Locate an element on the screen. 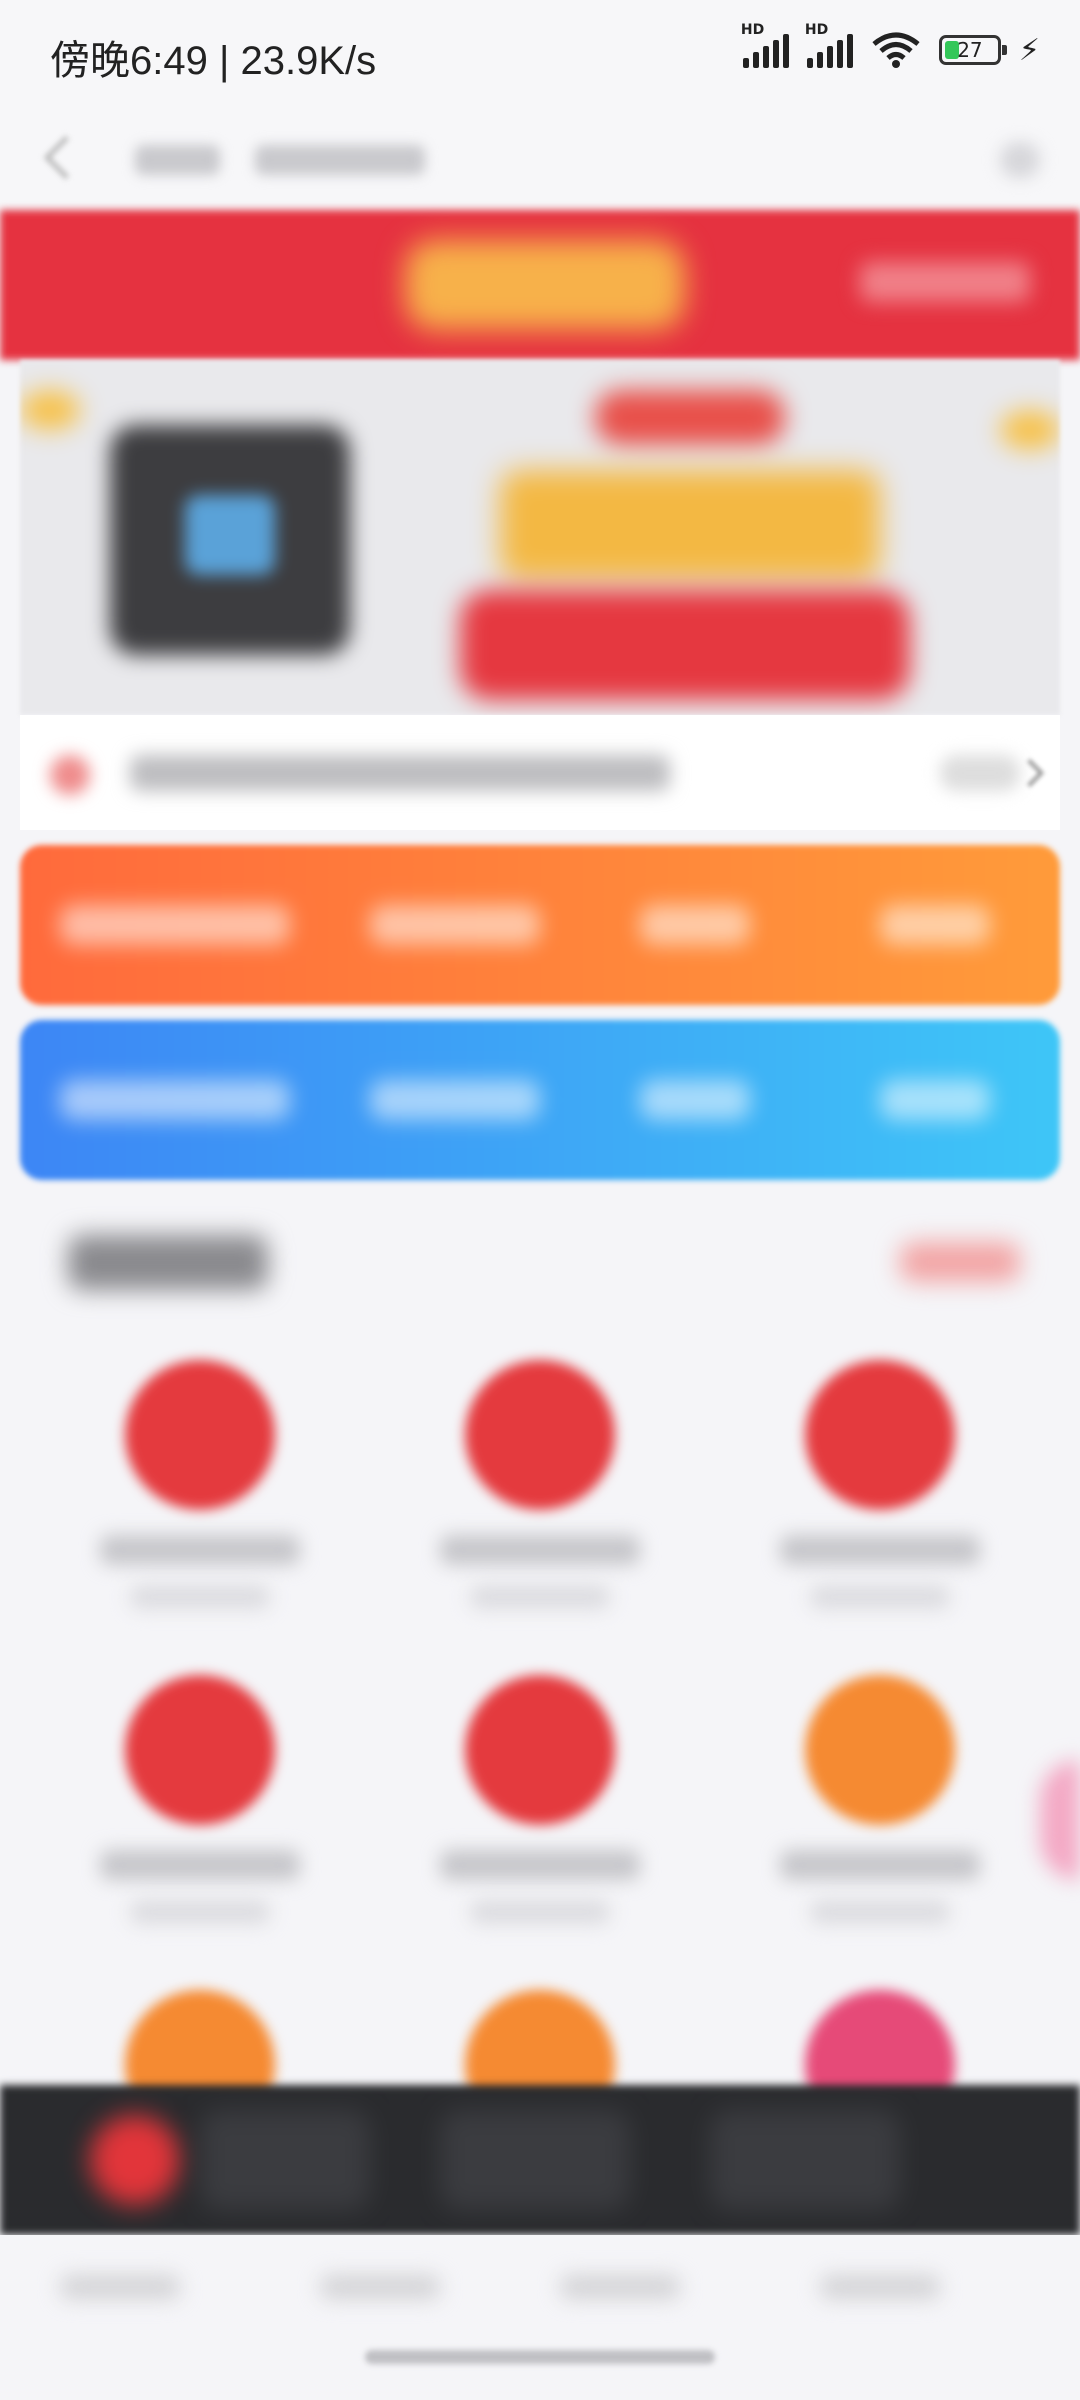 This screenshot has height=2400, width=1080. bottom-action-bar is located at coordinates (540, 2160).